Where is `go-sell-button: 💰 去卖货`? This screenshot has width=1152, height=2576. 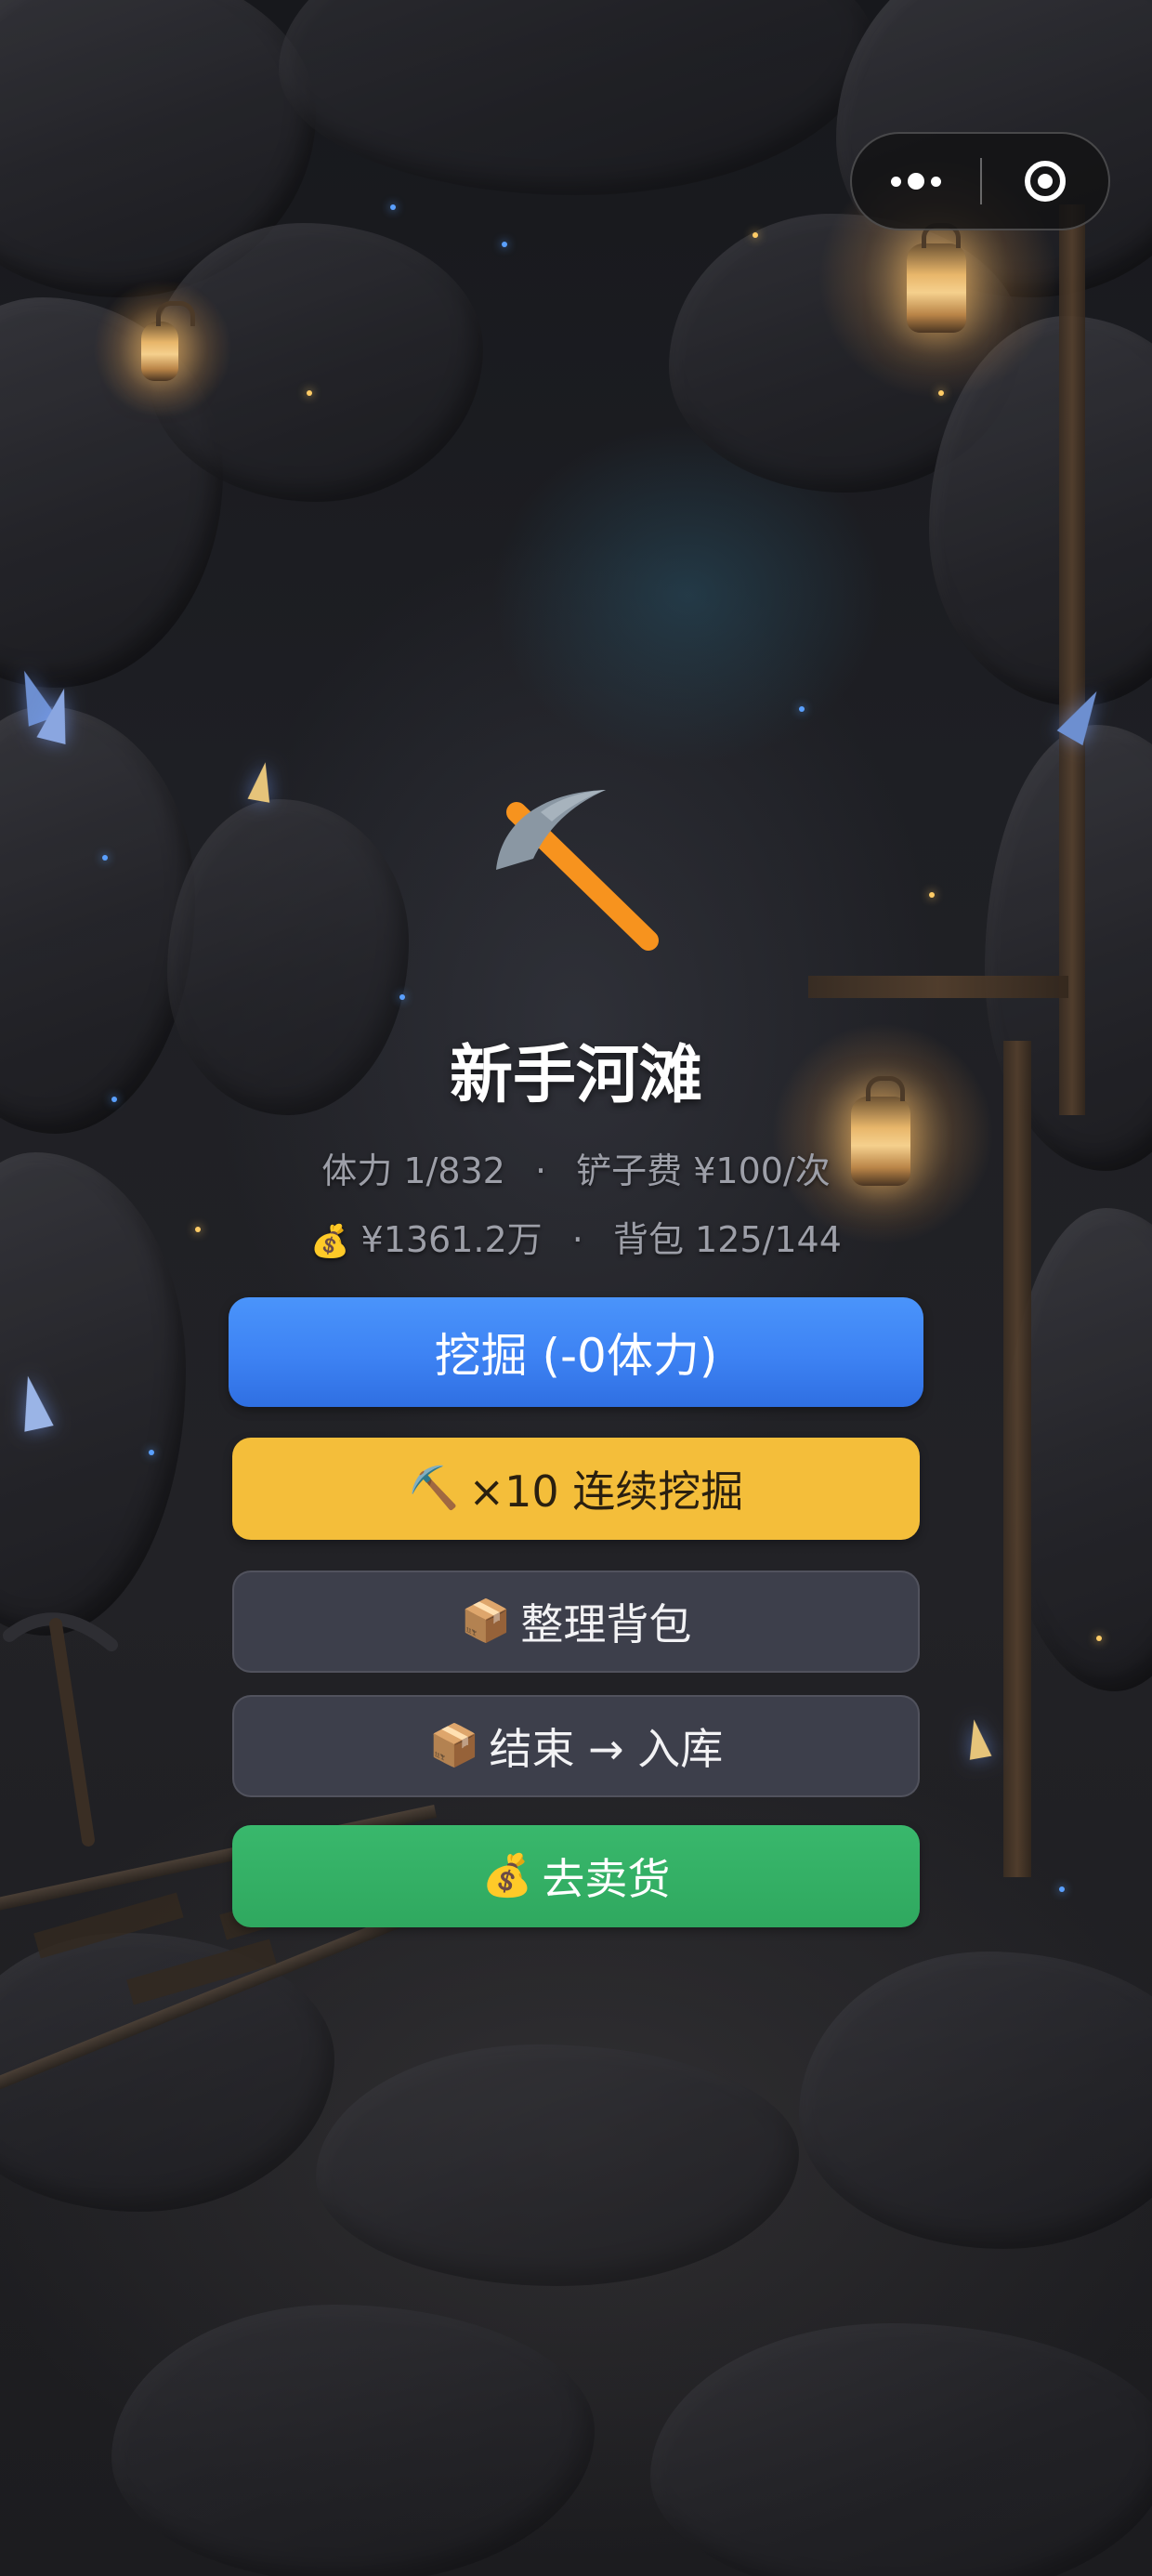
go-sell-button: 💰 去卖货 is located at coordinates (576, 1876).